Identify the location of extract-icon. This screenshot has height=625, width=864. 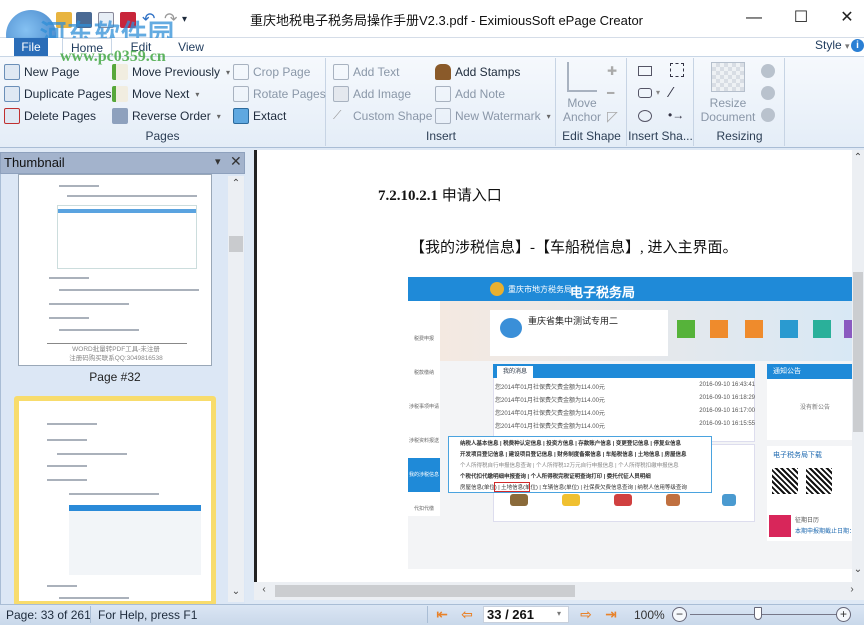
(241, 116).